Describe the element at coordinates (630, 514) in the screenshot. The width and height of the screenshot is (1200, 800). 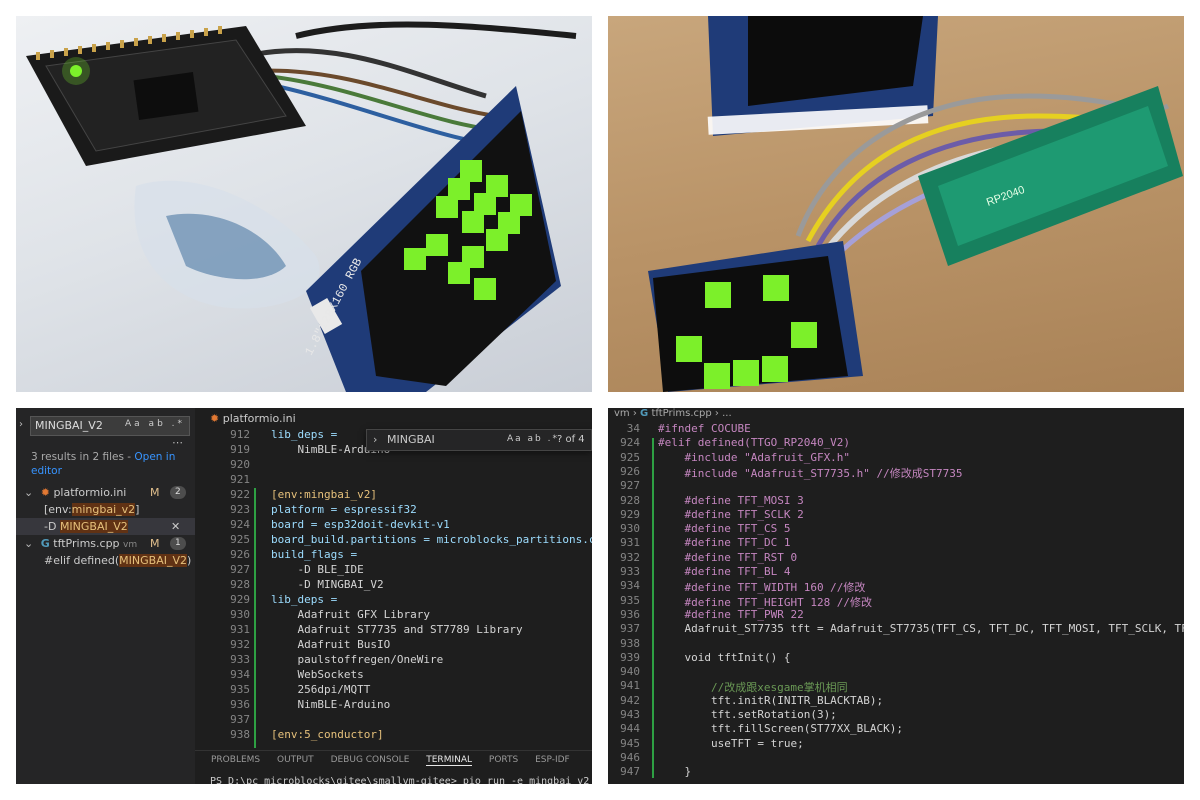
I see `line-number: 929` at that location.